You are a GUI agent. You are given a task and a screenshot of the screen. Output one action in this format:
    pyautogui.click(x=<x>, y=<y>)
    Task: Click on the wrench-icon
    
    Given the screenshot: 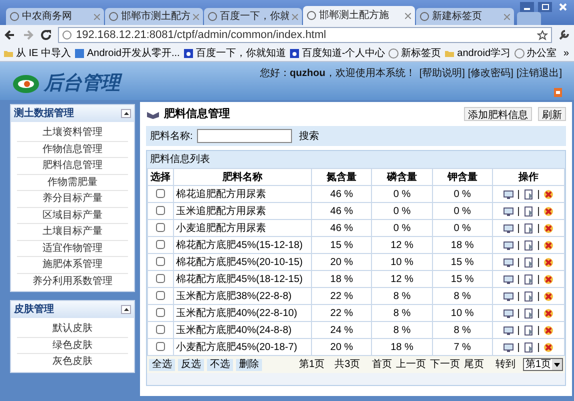 What is the action you would take?
    pyautogui.click(x=564, y=35)
    